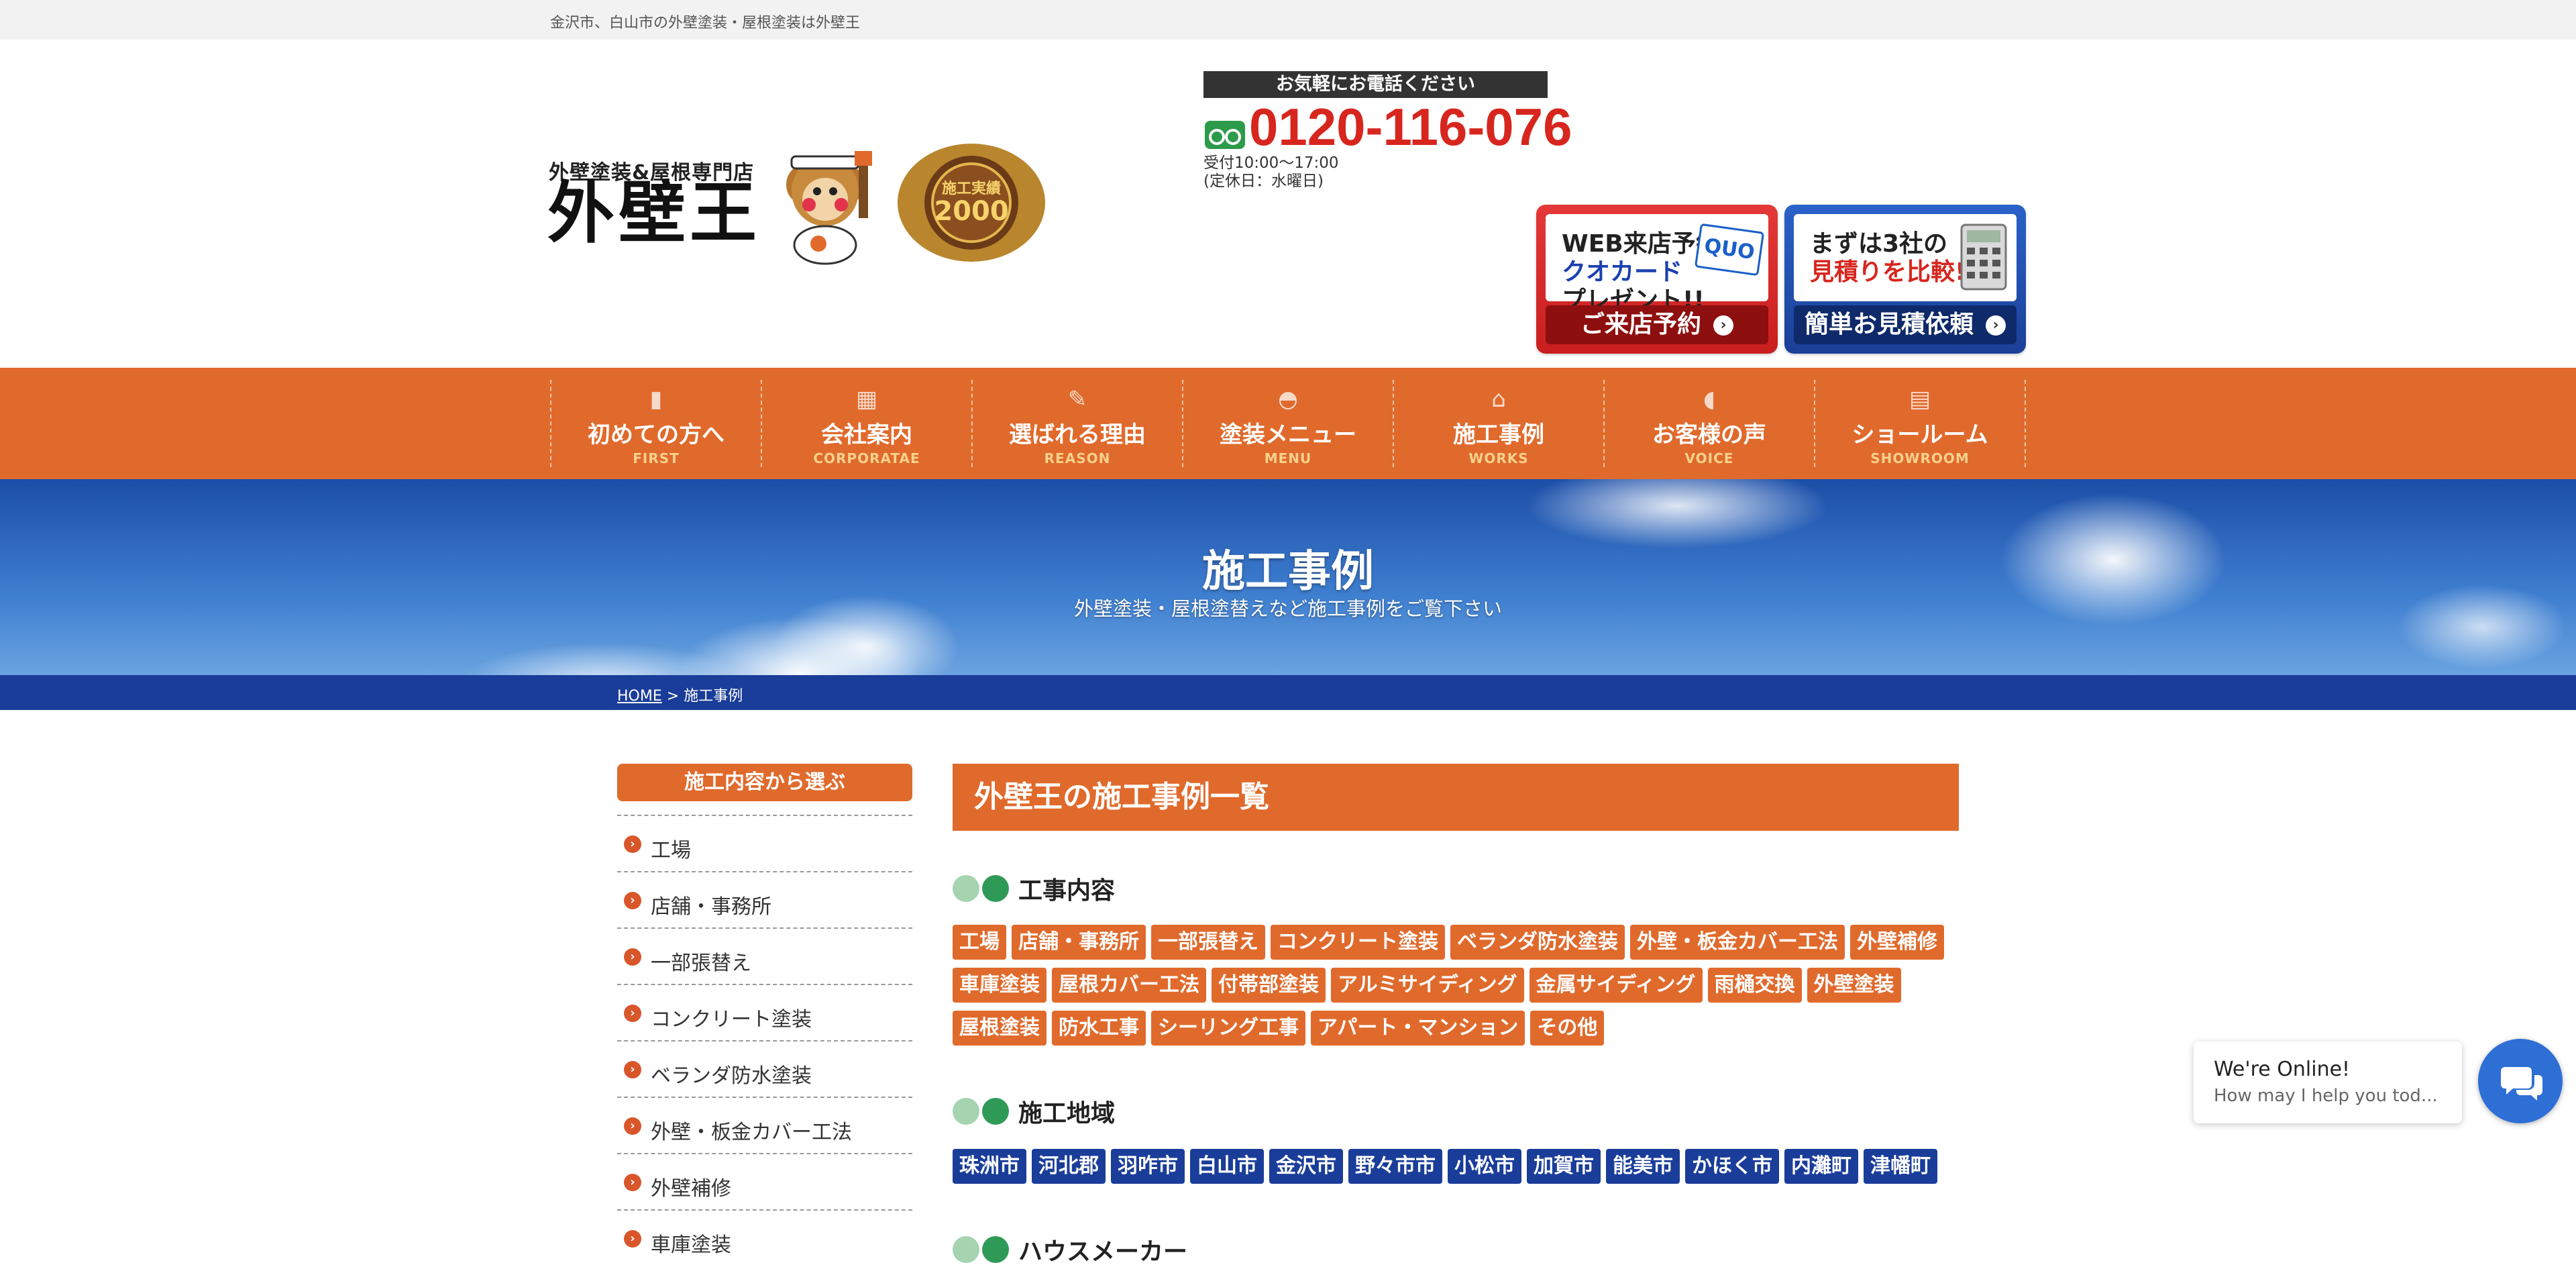 This screenshot has width=2576, height=1267. Describe the element at coordinates (1129, 985) in the screenshot. I see `tag-link: 屋根カバー工法` at that location.